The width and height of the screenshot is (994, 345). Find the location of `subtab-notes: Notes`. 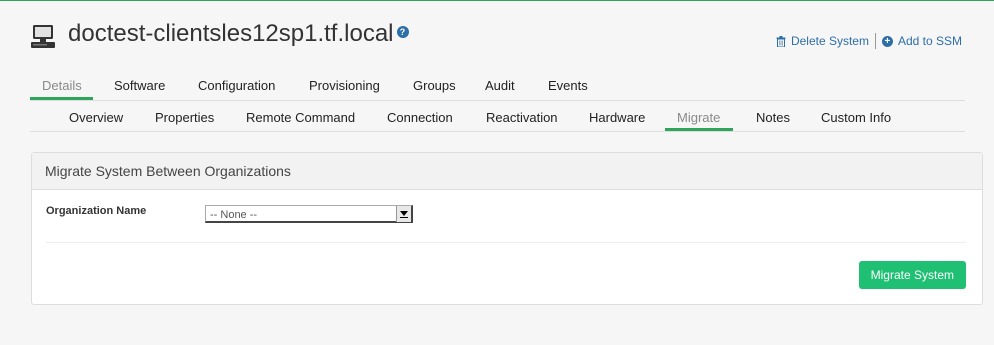

subtab-notes: Notes is located at coordinates (773, 117).